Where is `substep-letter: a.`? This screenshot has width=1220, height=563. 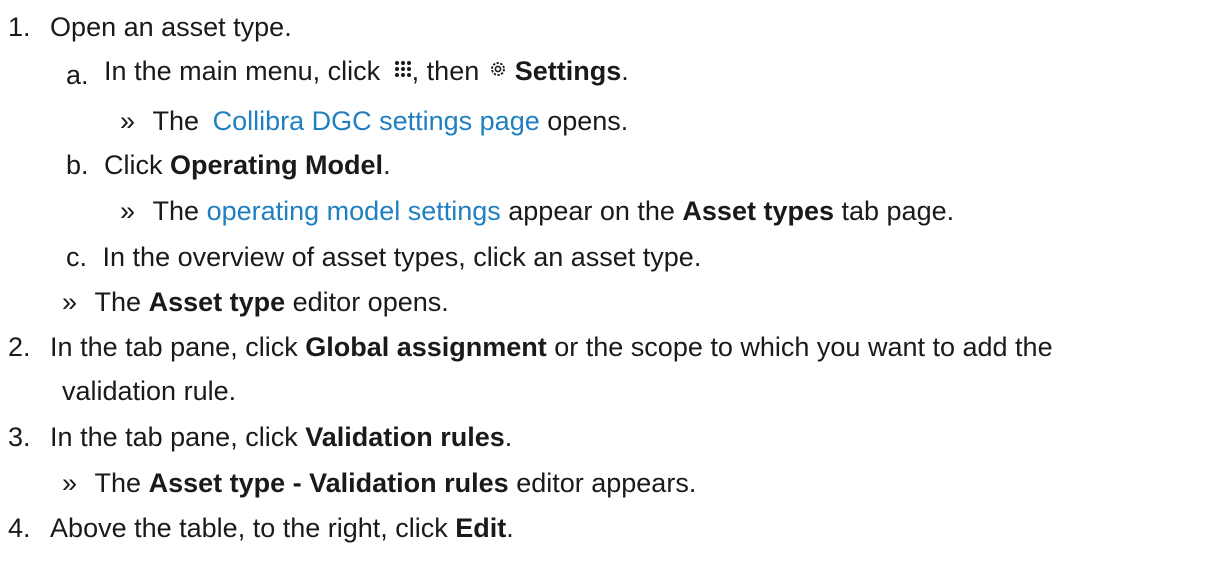
substep-letter: a. is located at coordinates (77, 75).